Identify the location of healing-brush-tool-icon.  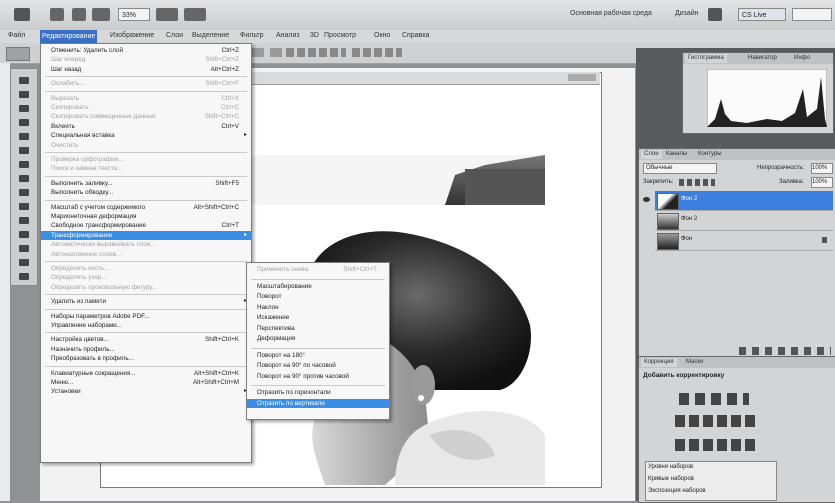
(24, 165).